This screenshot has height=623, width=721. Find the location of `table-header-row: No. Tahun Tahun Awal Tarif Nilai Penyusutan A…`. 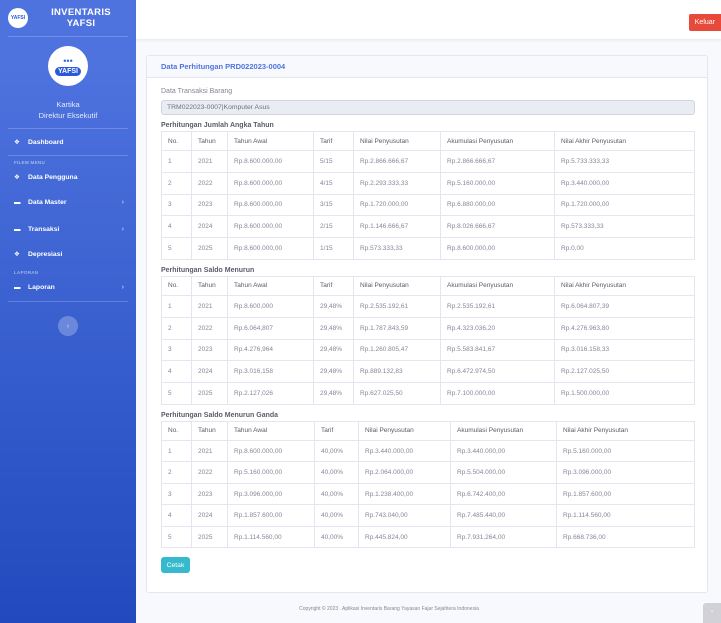

table-header-row: No. Tahun Tahun Awal Tarif Nilai Penyusutan A… is located at coordinates (428, 285).